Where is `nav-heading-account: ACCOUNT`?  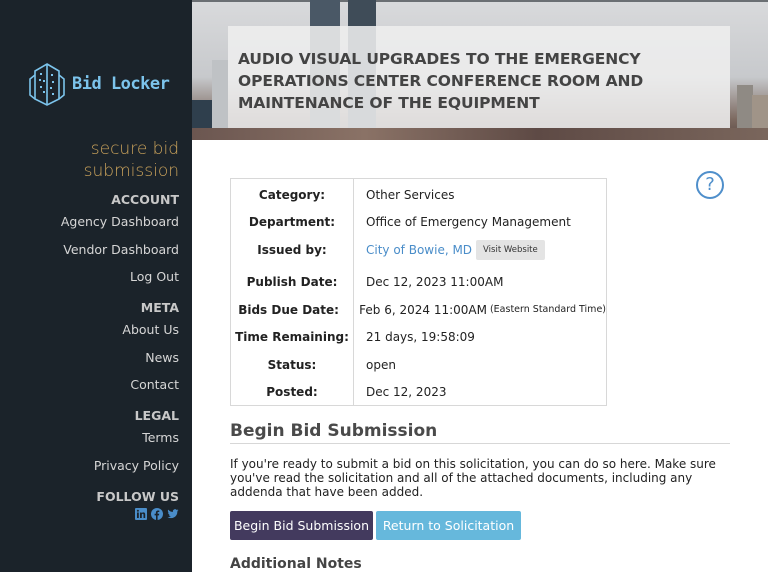
nav-heading-account: ACCOUNT is located at coordinates (145, 199).